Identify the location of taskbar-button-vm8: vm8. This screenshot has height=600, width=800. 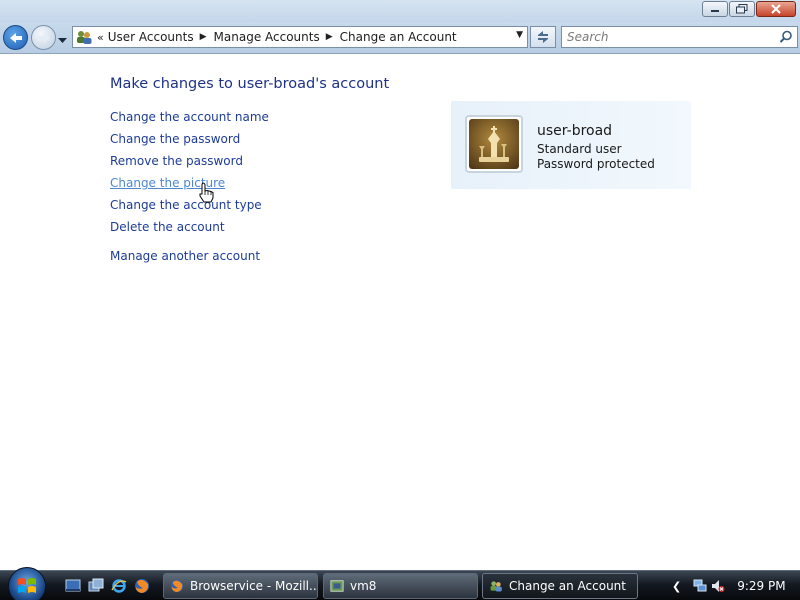
(400, 586).